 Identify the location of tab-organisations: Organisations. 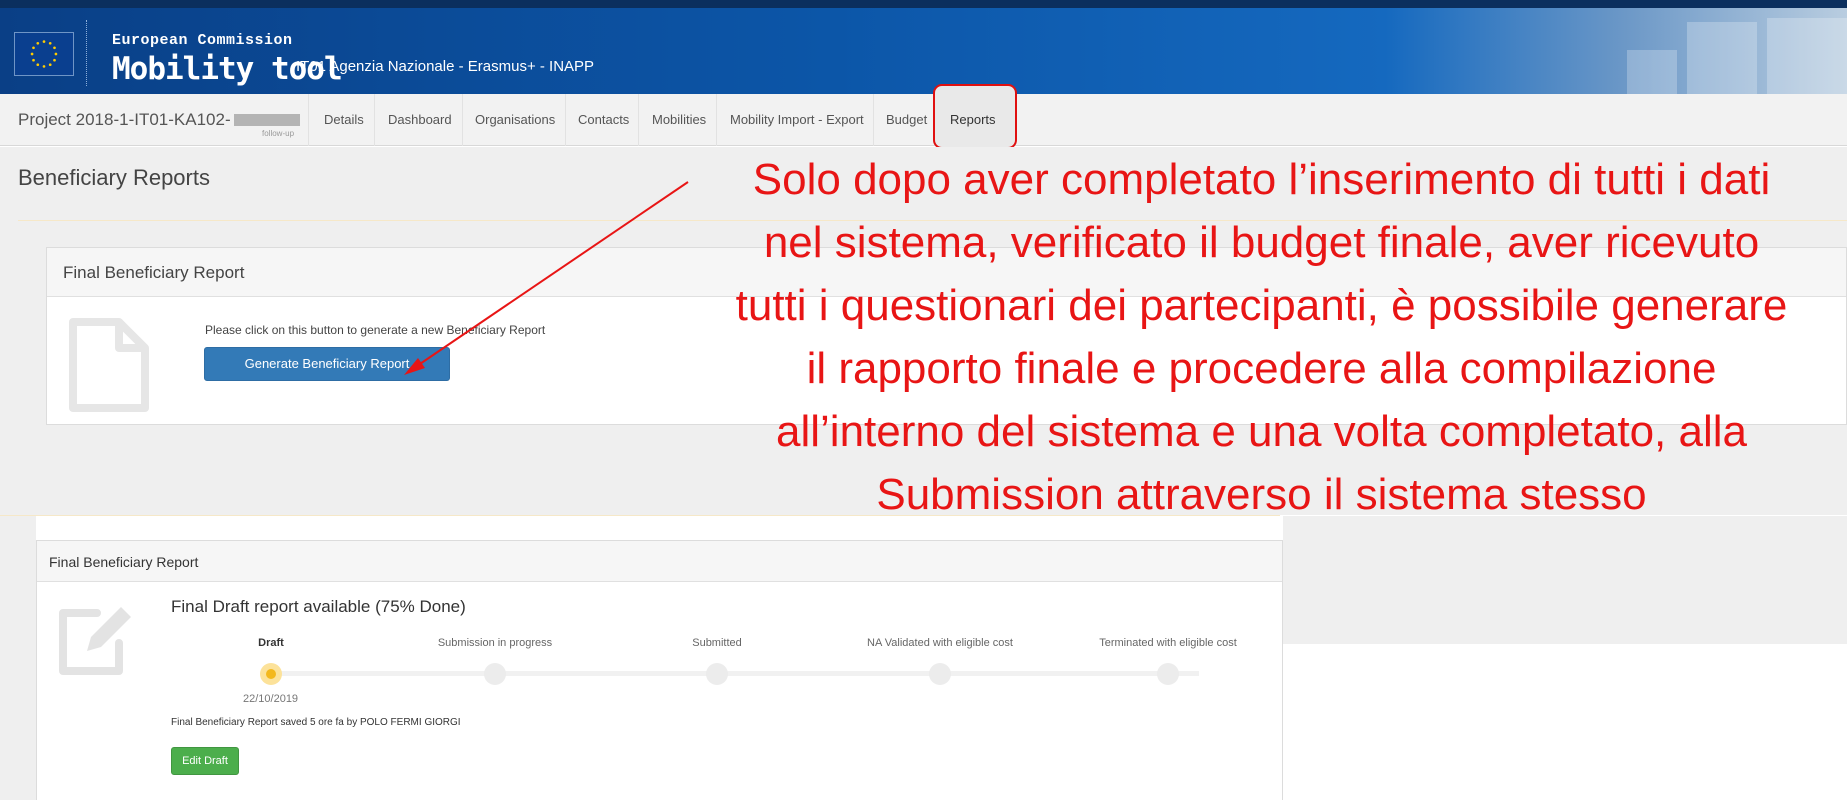
(515, 119).